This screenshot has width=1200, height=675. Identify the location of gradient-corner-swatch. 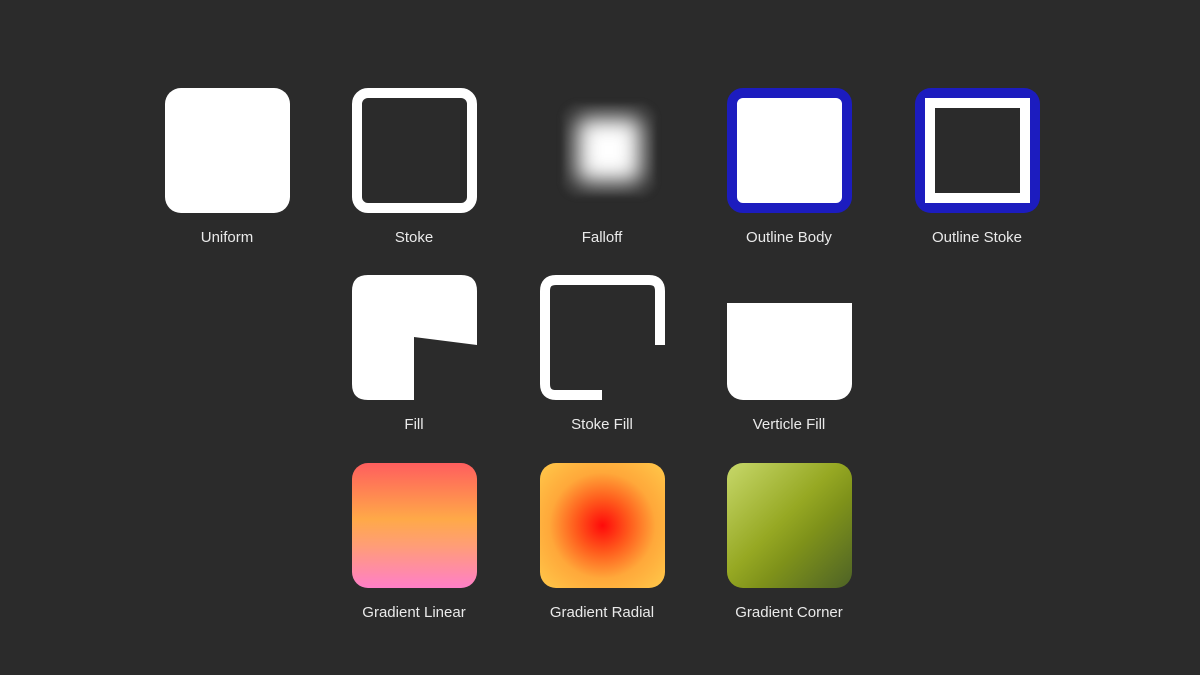
(789, 525).